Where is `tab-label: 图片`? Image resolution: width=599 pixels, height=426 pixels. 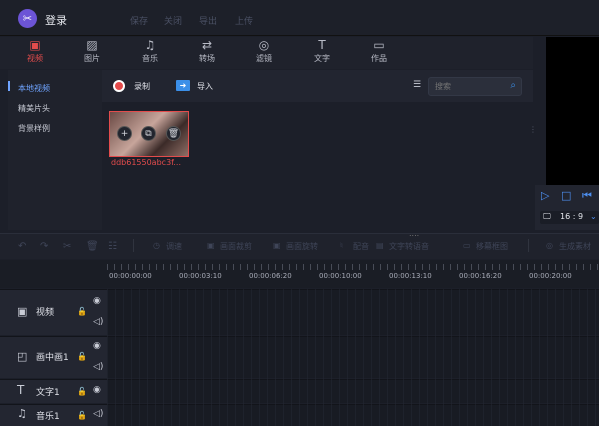 tab-label: 图片 is located at coordinates (92, 58).